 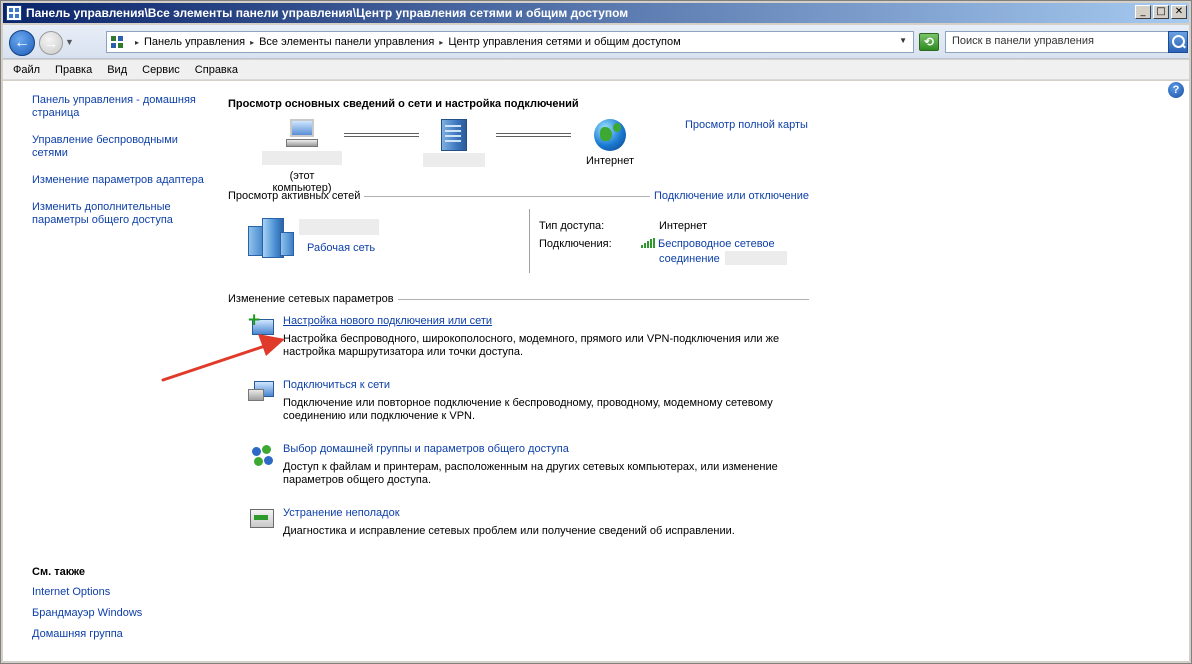 I want to click on access-type-value: Интернет, so click(x=683, y=226).